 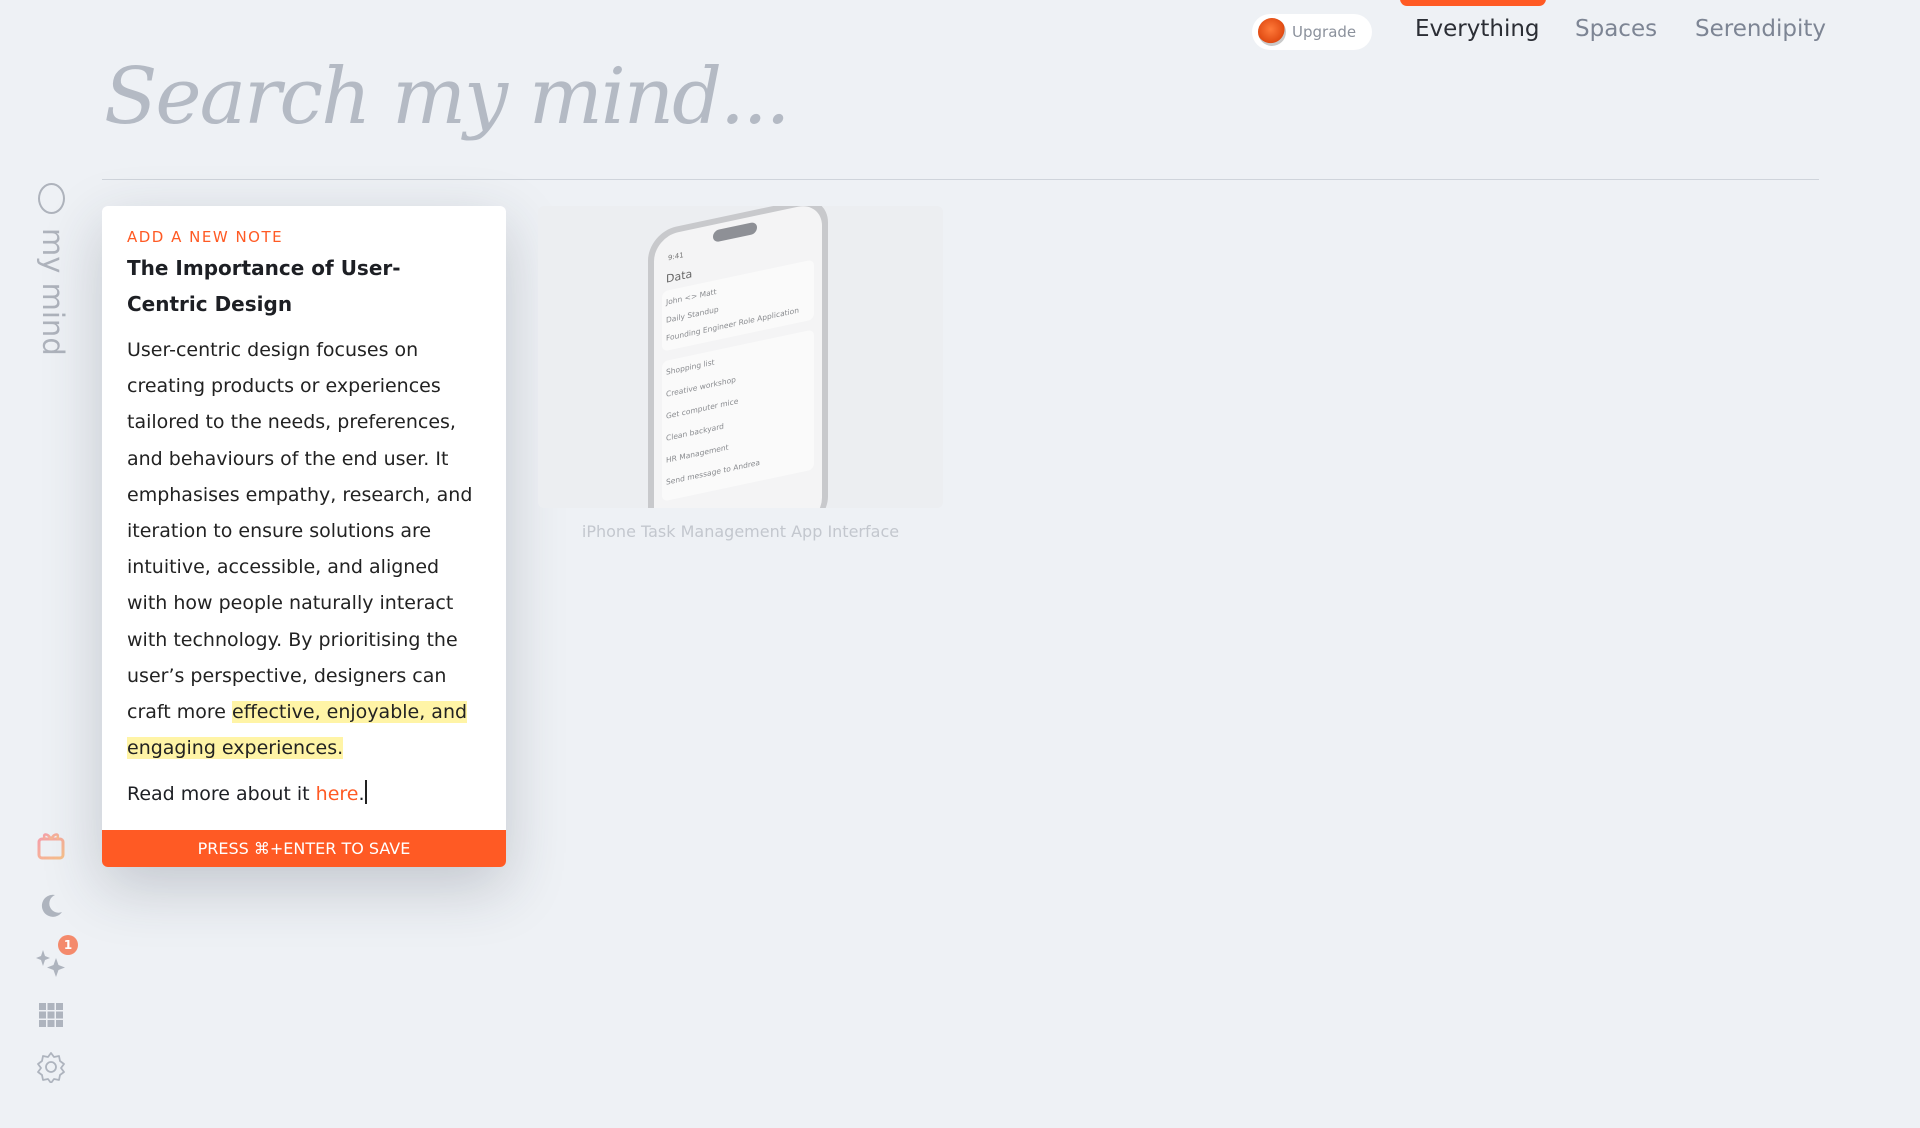 What do you see at coordinates (51, 1067) in the screenshot?
I see `gear-icon` at bounding box center [51, 1067].